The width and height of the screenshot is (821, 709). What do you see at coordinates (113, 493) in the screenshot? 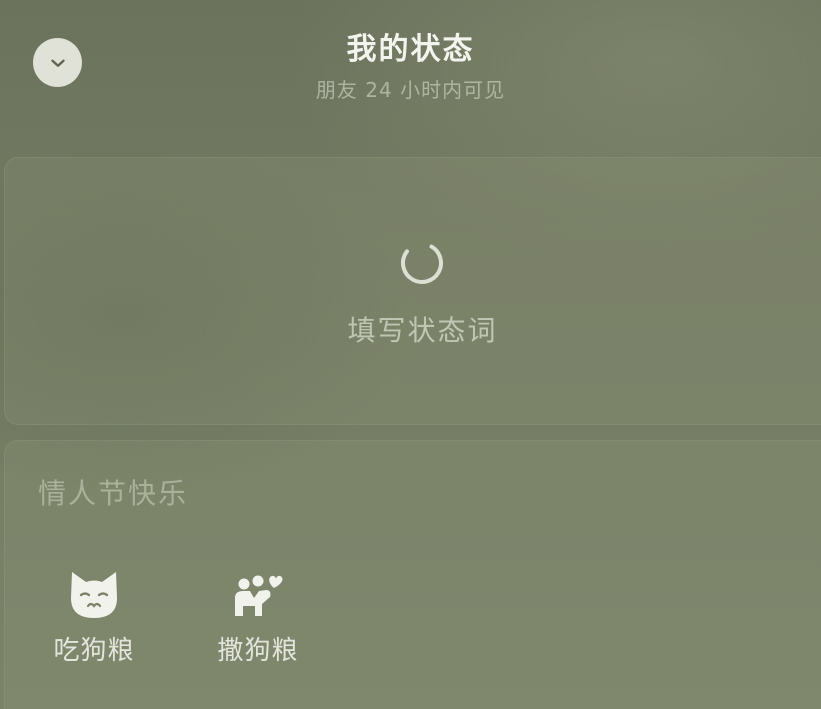
I see `preset-section-title: 情人节快乐` at bounding box center [113, 493].